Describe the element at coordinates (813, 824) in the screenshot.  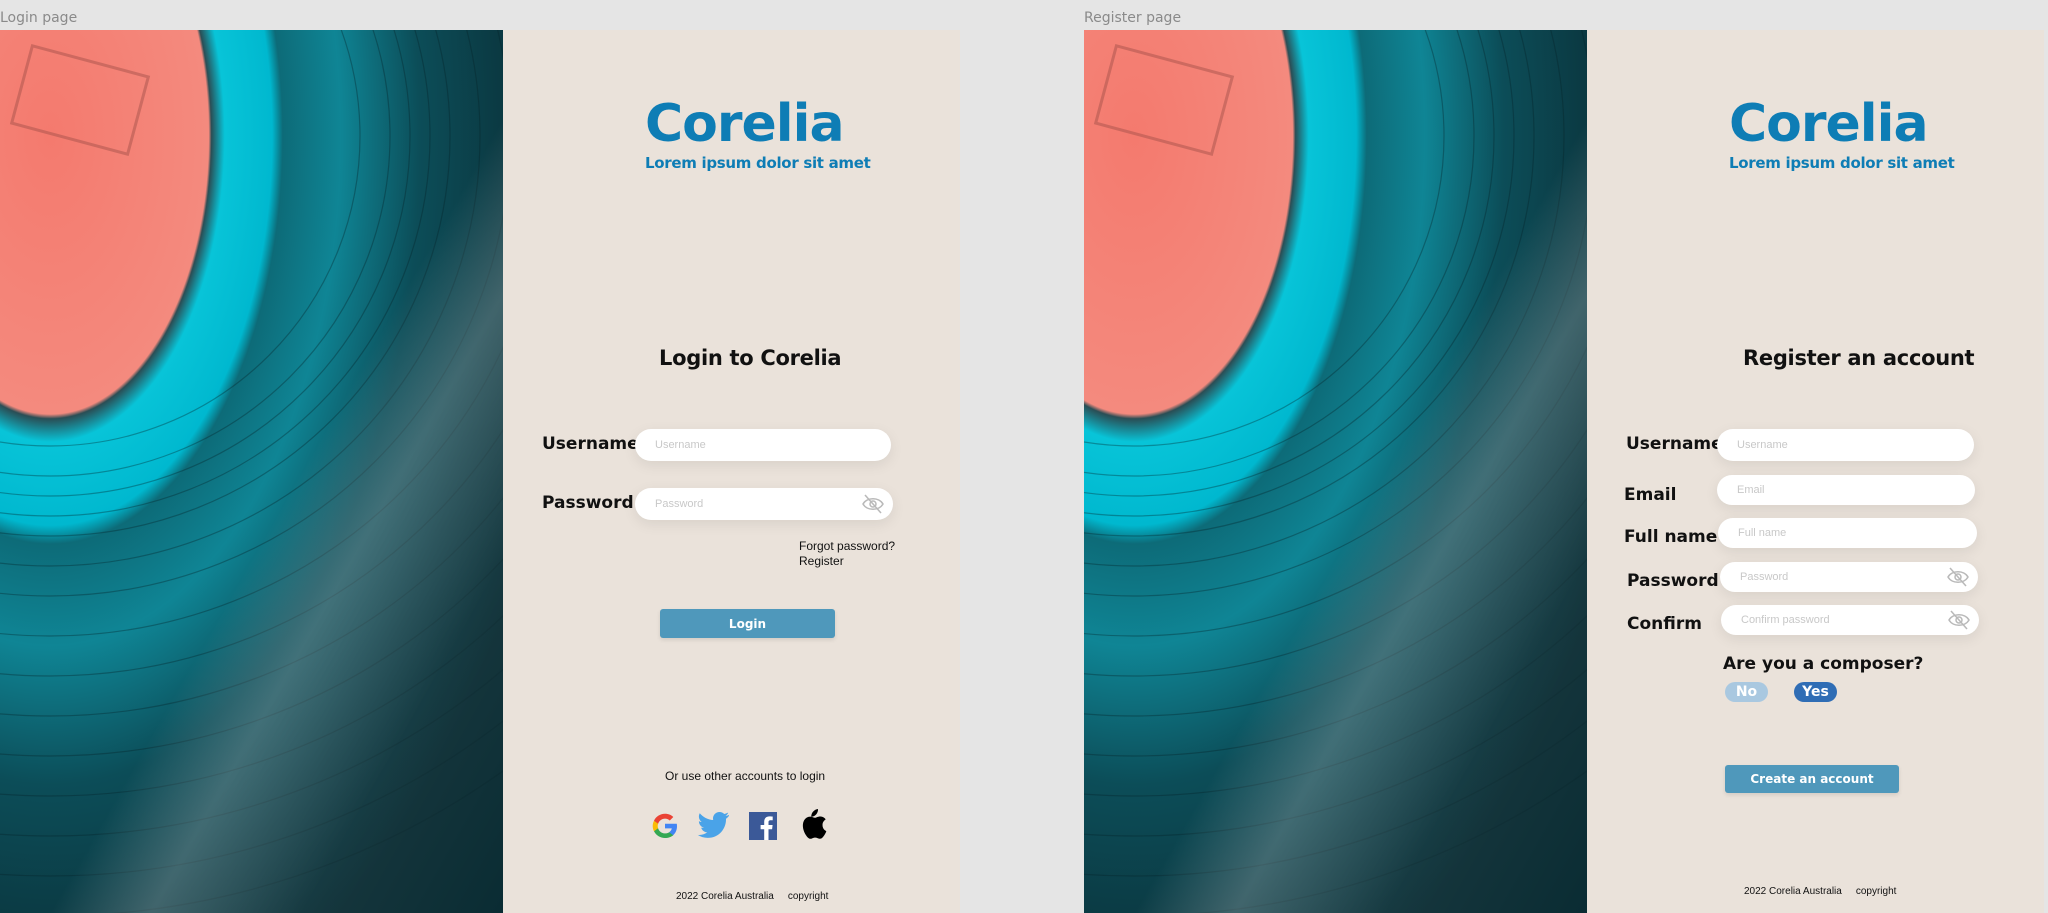
I see `apple-icon` at that location.